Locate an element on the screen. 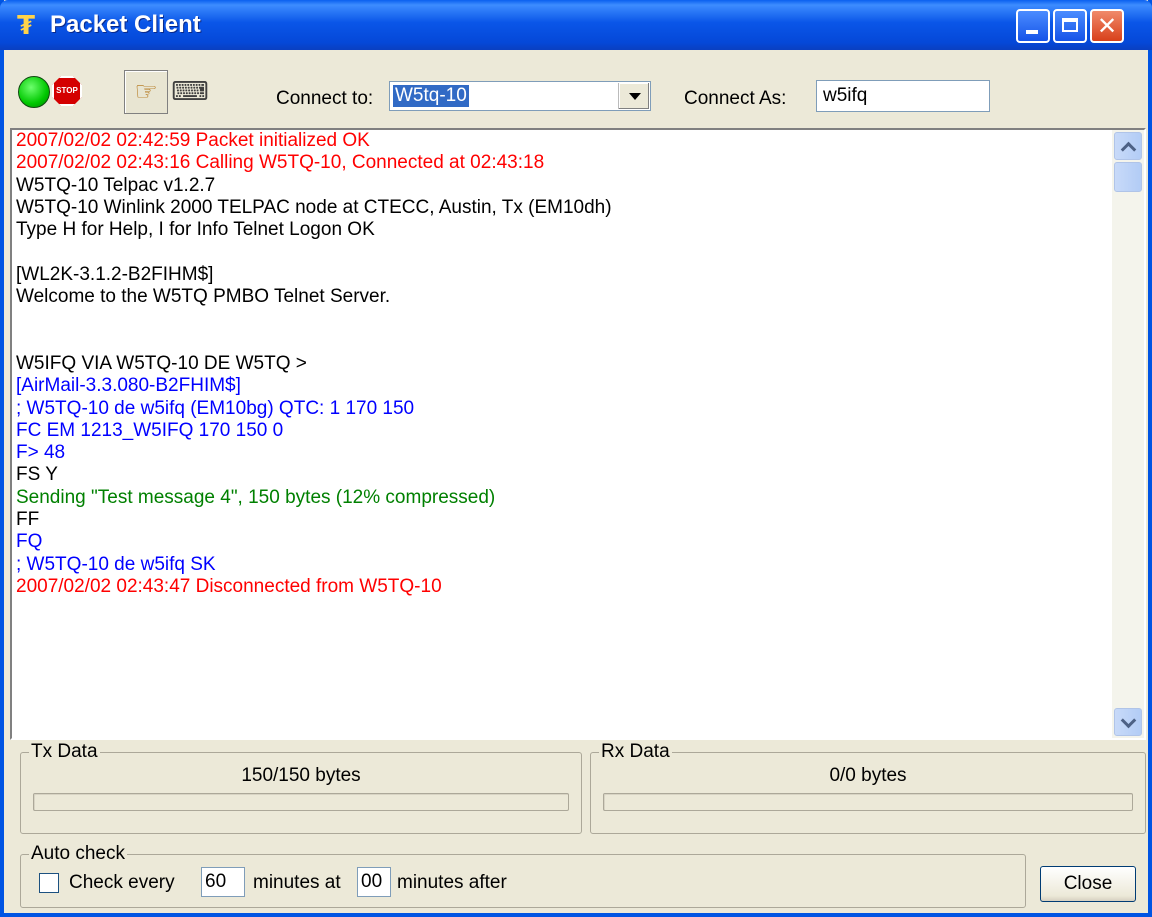 Image resolution: width=1152 pixels, height=917 pixels. auto-check-checkbox is located at coordinates (49, 883).